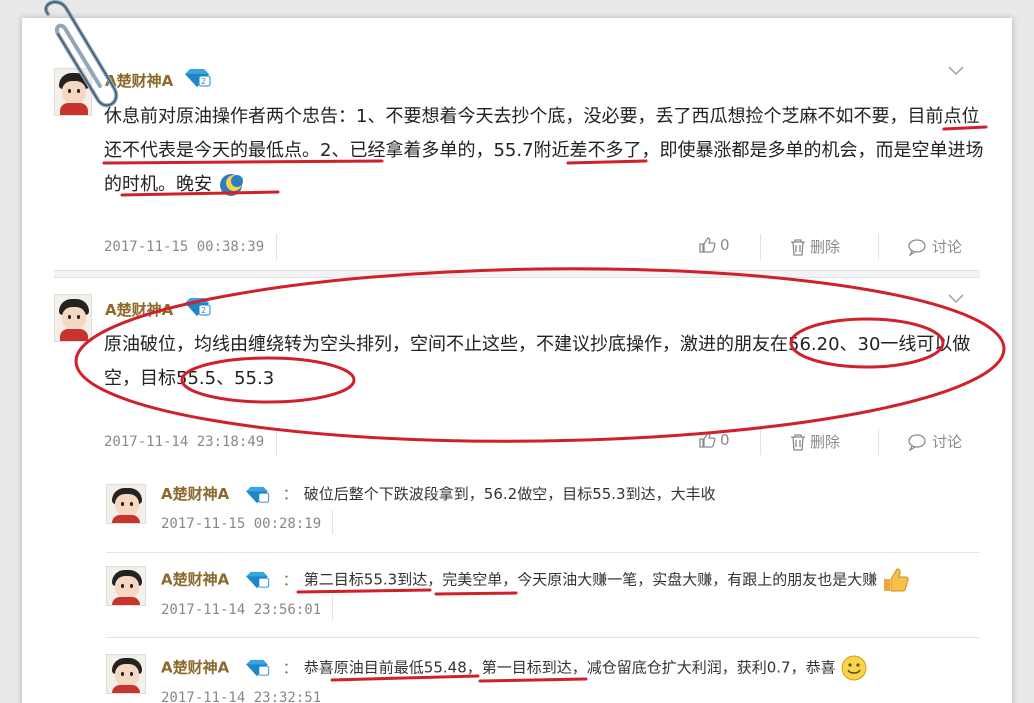  I want to click on moon-emoji-icon, so click(231, 185).